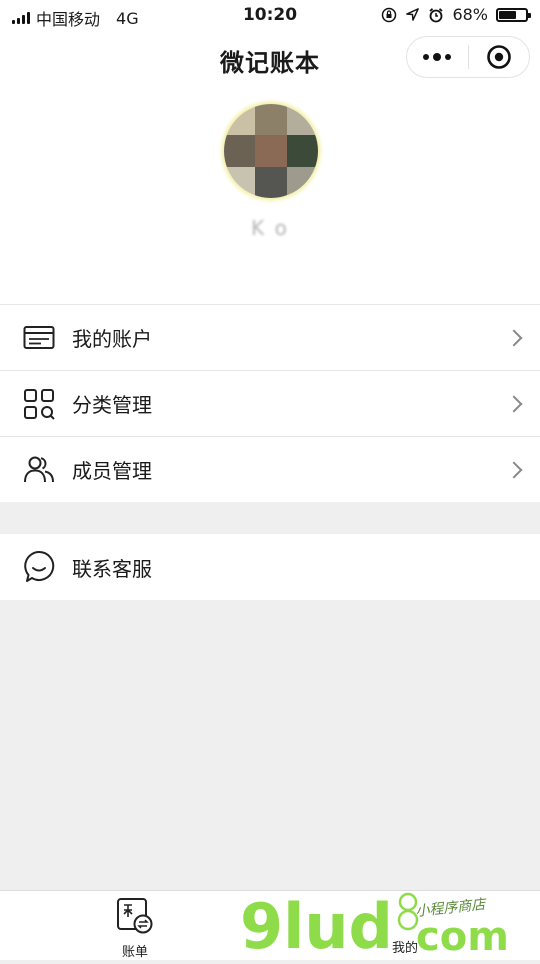 The height and width of the screenshot is (964, 540). What do you see at coordinates (112, 471) in the screenshot?
I see `menu-label-member-management: 成员管理` at bounding box center [112, 471].